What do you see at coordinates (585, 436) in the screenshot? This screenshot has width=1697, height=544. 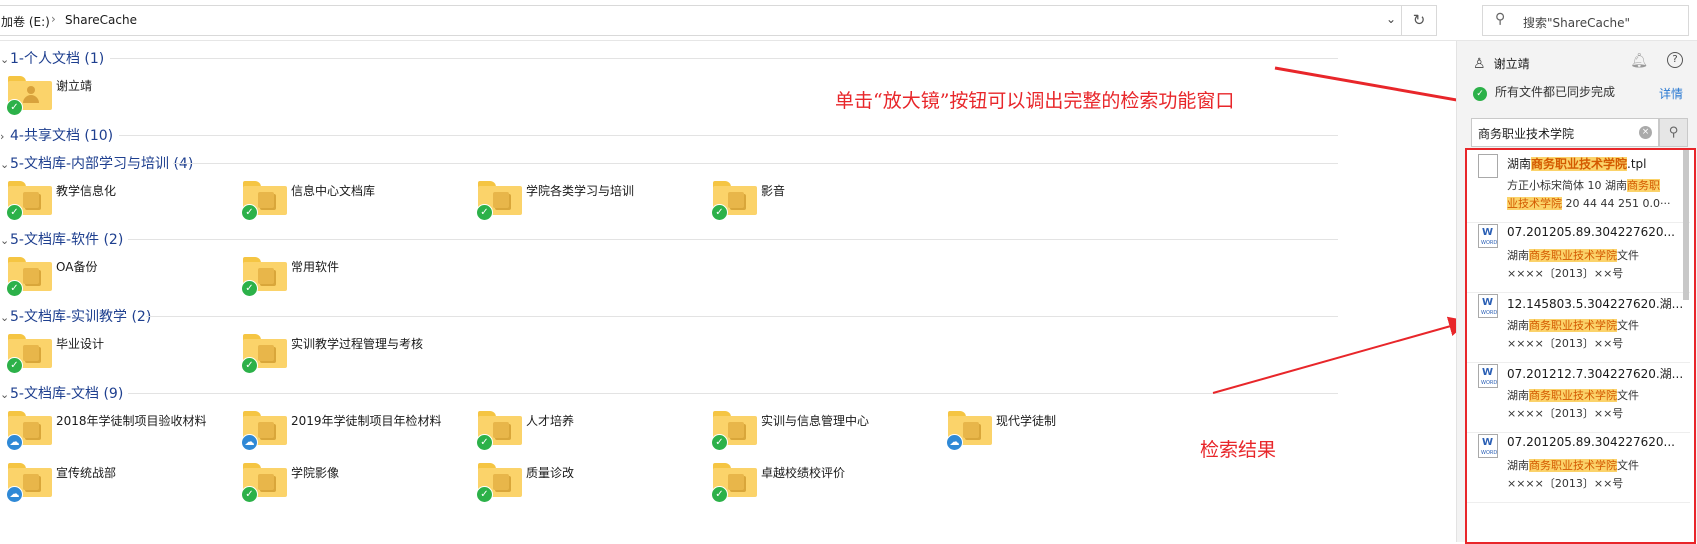 I see `folder-item: ✓ 人才培养` at bounding box center [585, 436].